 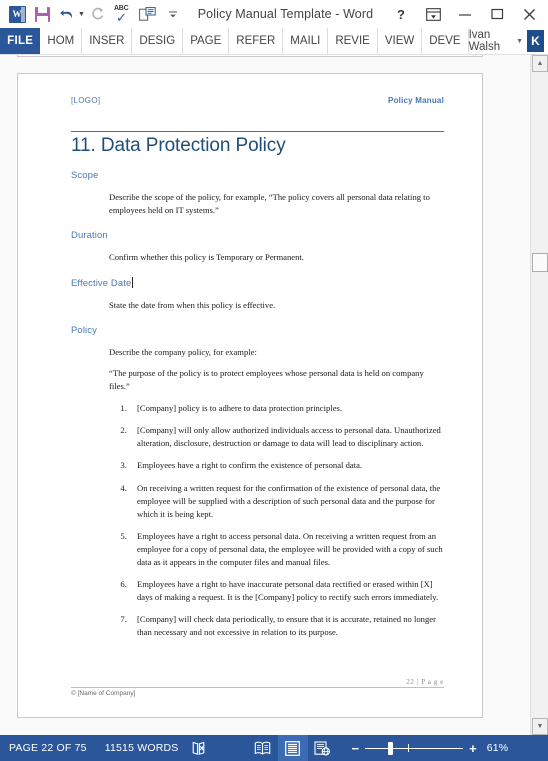 What do you see at coordinates (20, 41) in the screenshot?
I see `tab-file: FILE` at bounding box center [20, 41].